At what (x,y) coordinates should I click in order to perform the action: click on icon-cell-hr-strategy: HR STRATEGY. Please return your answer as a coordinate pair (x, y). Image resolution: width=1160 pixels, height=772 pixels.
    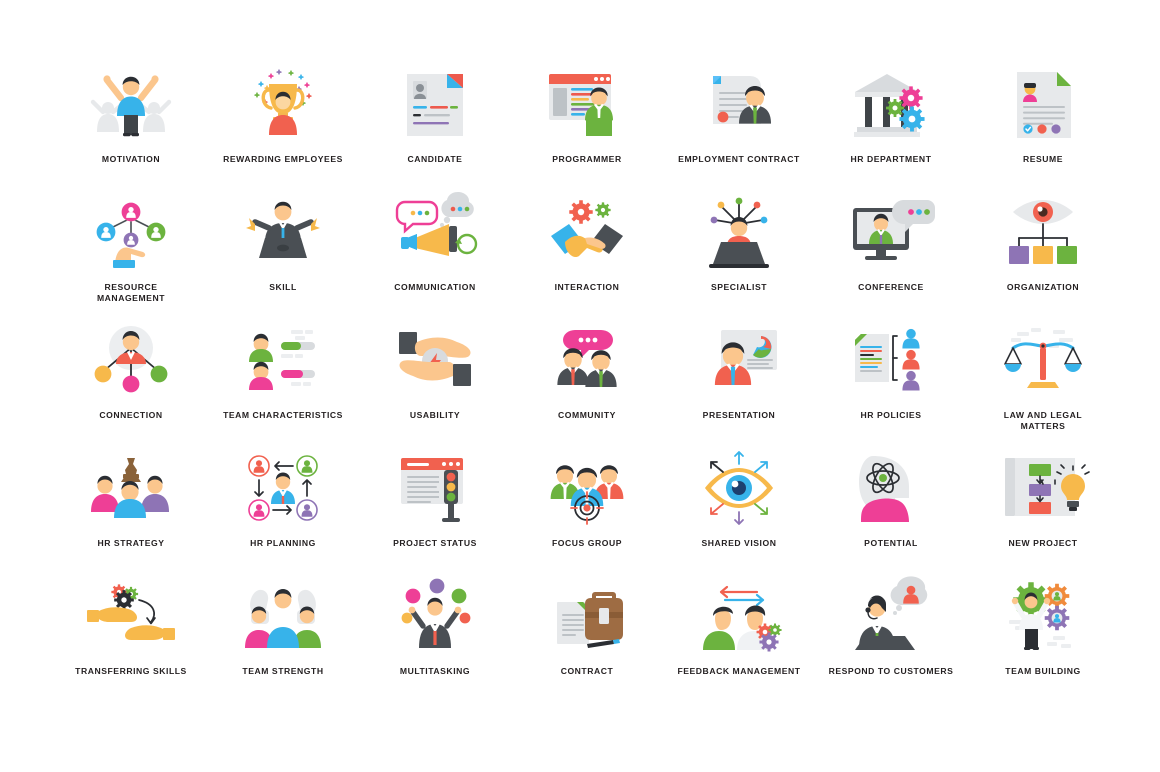
    Looking at the image, I should click on (131, 510).